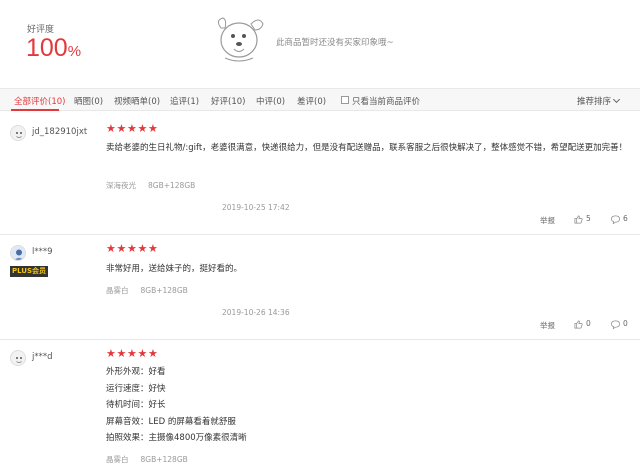 This screenshot has width=640, height=470. I want to click on review-line: 屏幕音效：LED 的屏幕看着就舒服, so click(171, 421).